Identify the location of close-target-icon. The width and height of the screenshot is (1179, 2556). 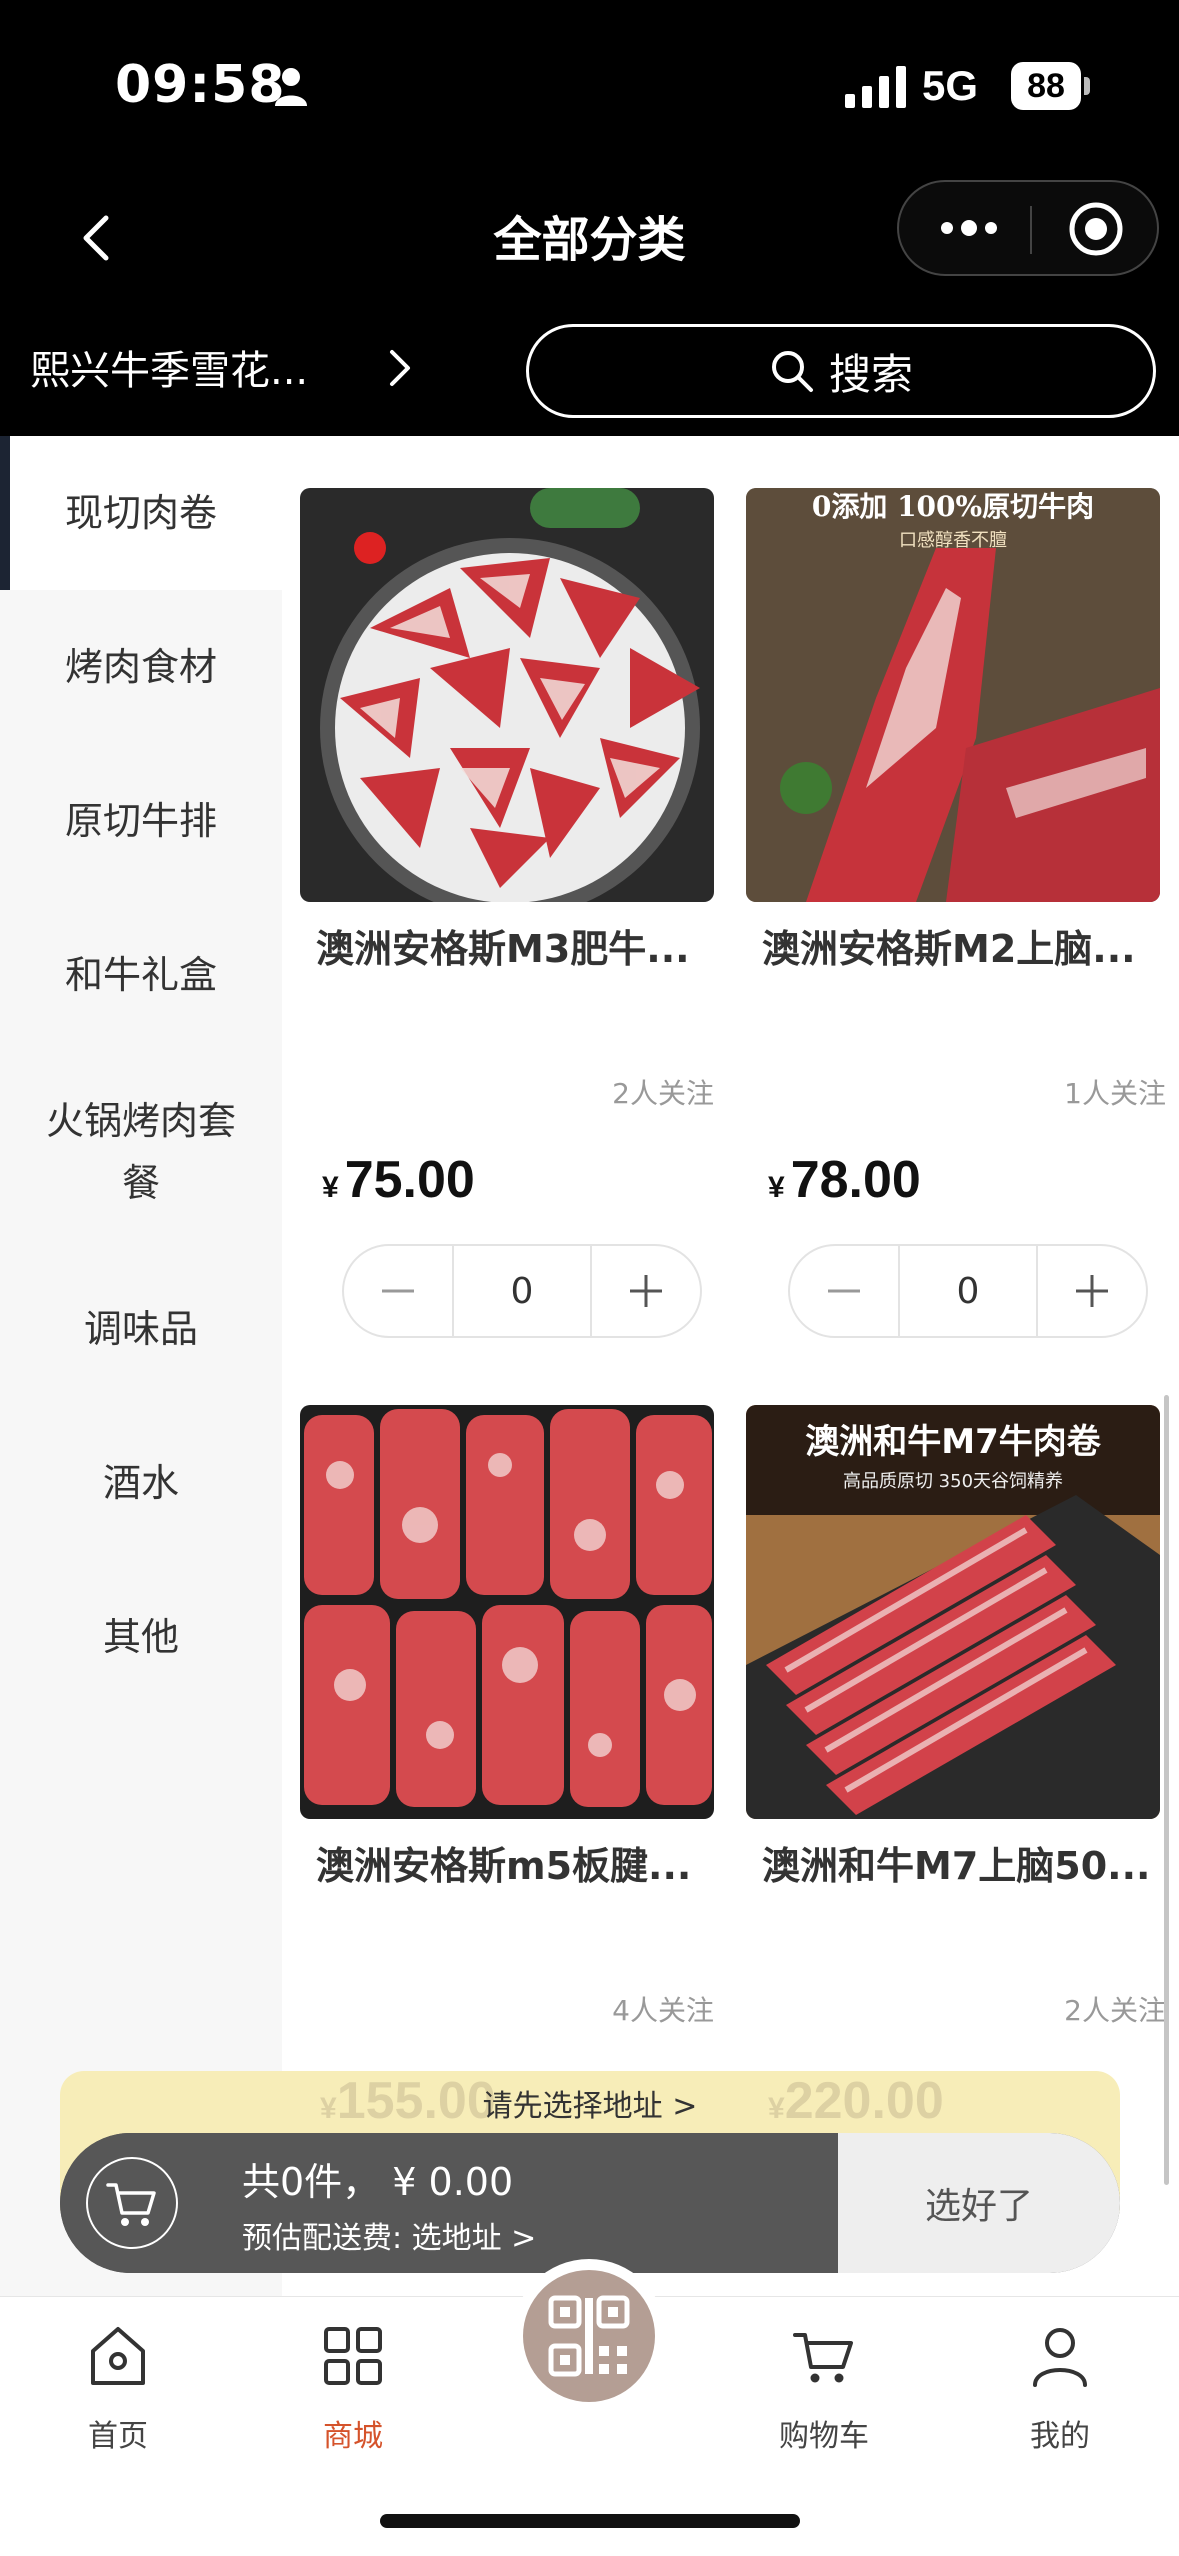
(1096, 229).